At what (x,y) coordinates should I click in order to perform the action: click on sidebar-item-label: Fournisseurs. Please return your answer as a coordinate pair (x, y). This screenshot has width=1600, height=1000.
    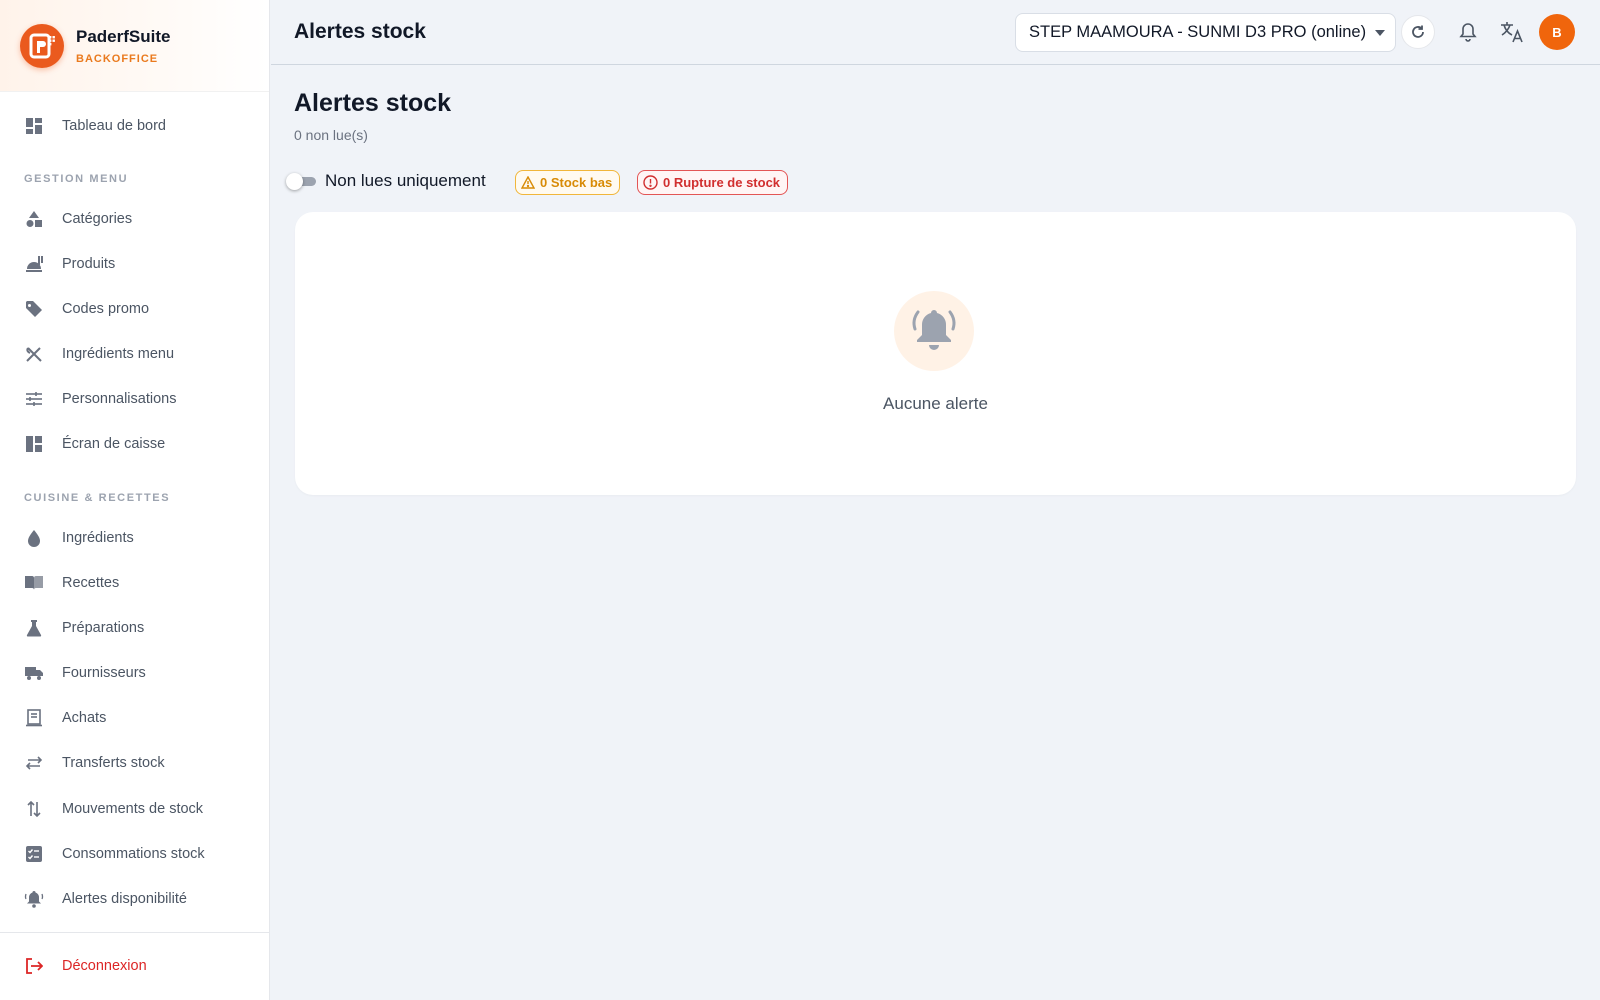
    Looking at the image, I should click on (104, 673).